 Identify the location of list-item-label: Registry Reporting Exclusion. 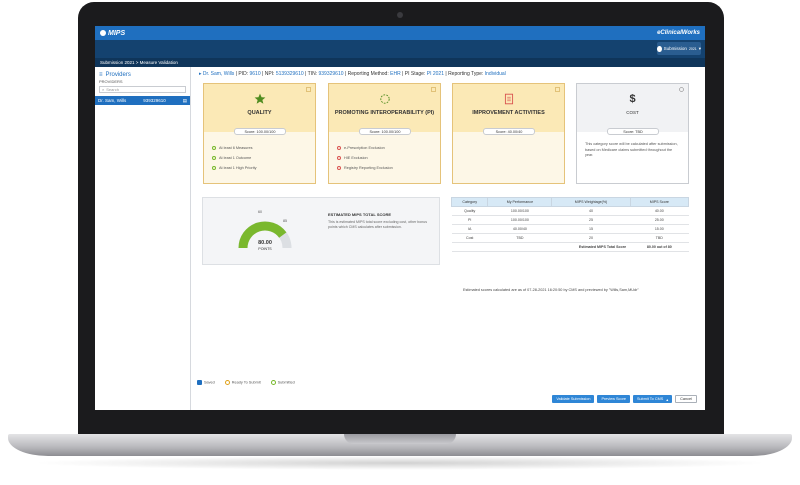
(368, 168).